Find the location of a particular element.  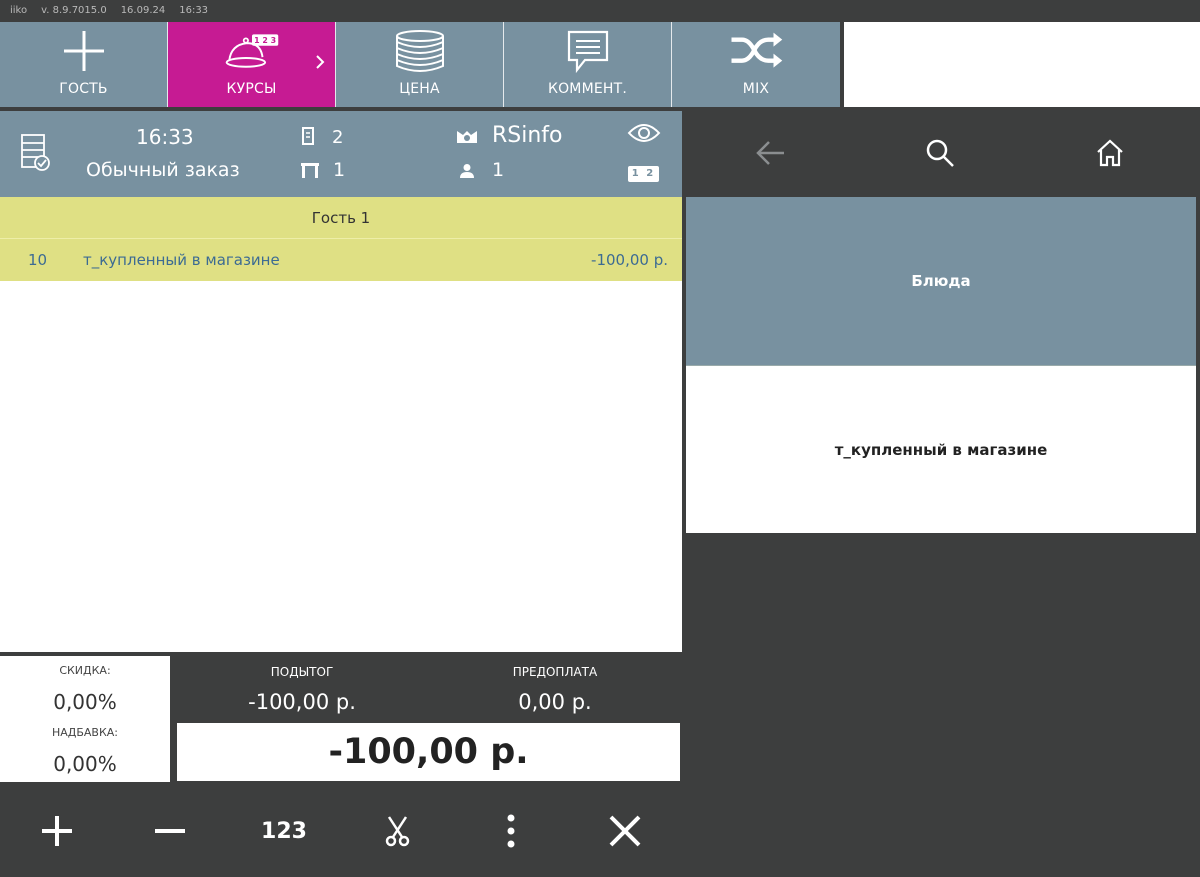

search-button is located at coordinates (940, 153).